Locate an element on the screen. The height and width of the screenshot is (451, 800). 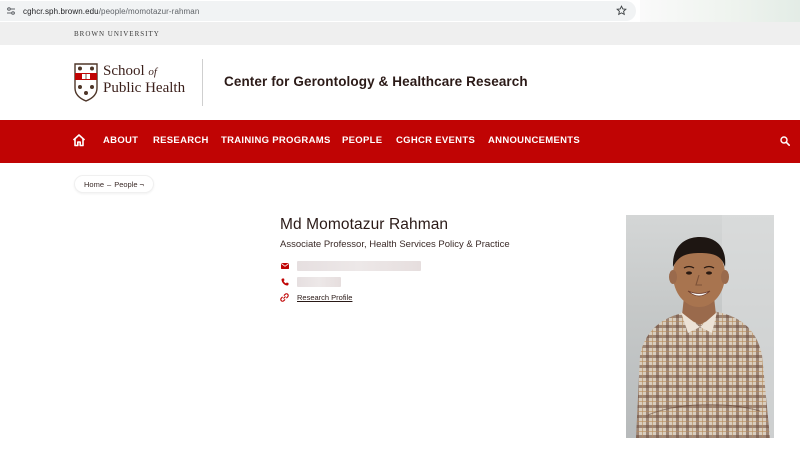
school-logo-text: School of Public Health is located at coordinates (144, 79).